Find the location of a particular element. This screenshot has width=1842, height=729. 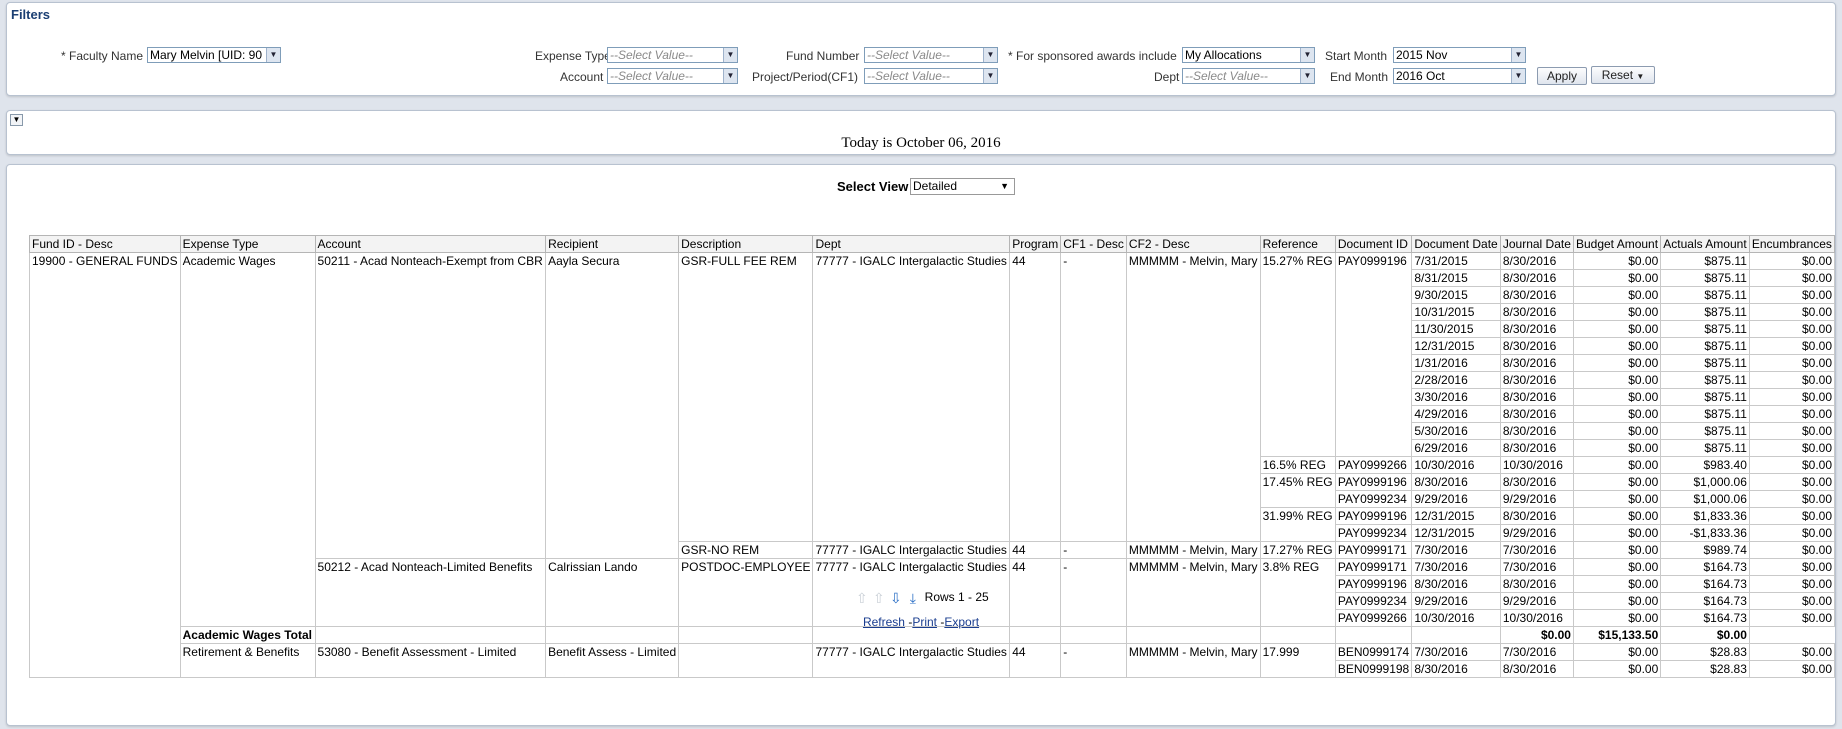

next-page-icon: ⇩ is located at coordinates (895, 598).